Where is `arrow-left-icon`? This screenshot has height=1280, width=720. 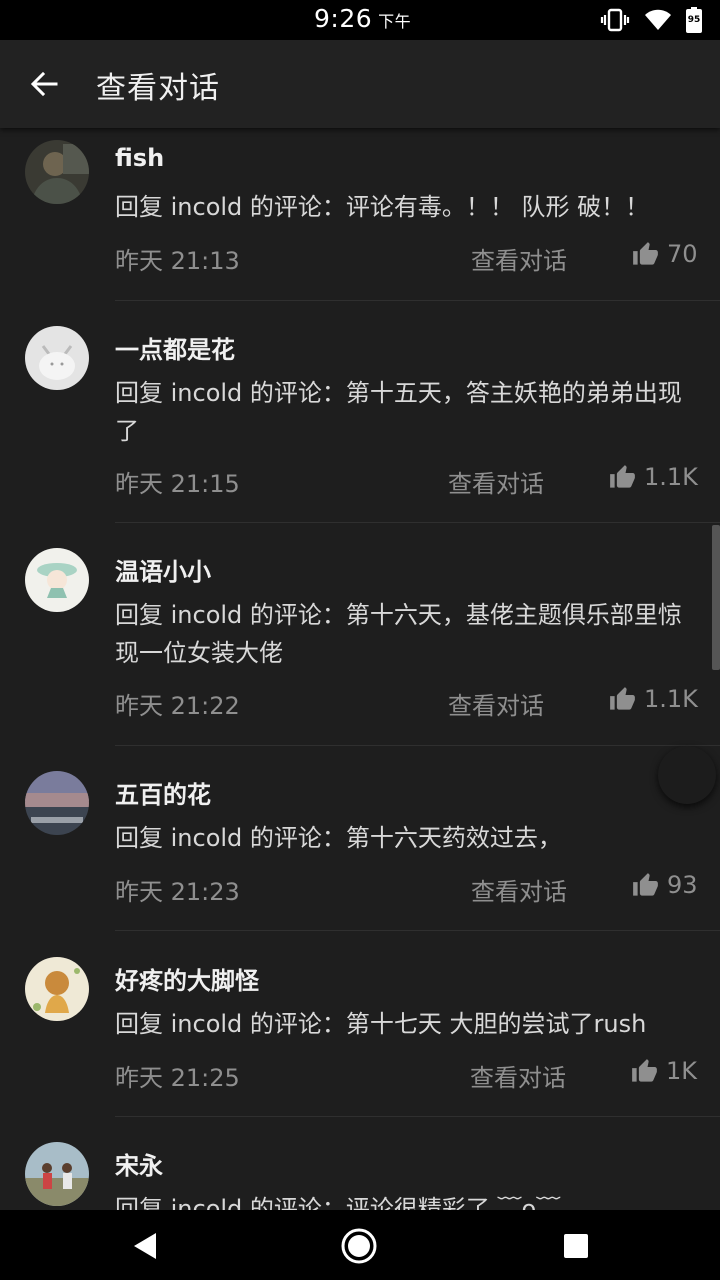
arrow-left-icon is located at coordinates (44, 84).